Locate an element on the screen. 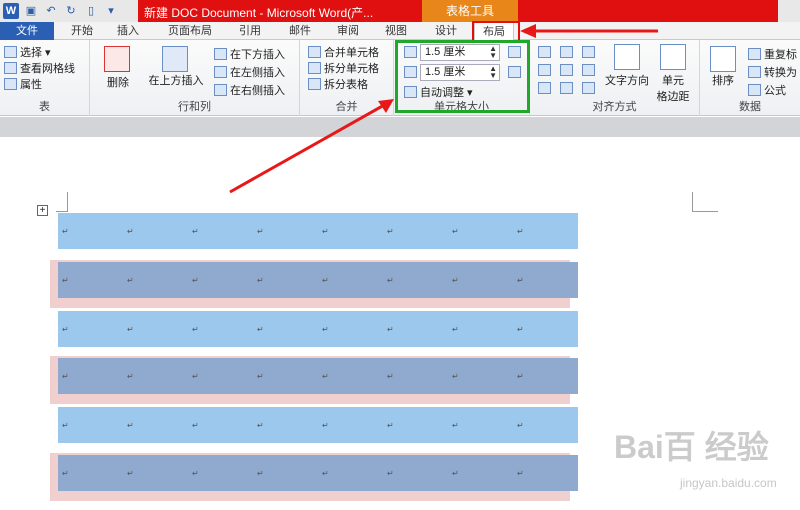  new-doc-icon: ▯ is located at coordinates (91, 11).